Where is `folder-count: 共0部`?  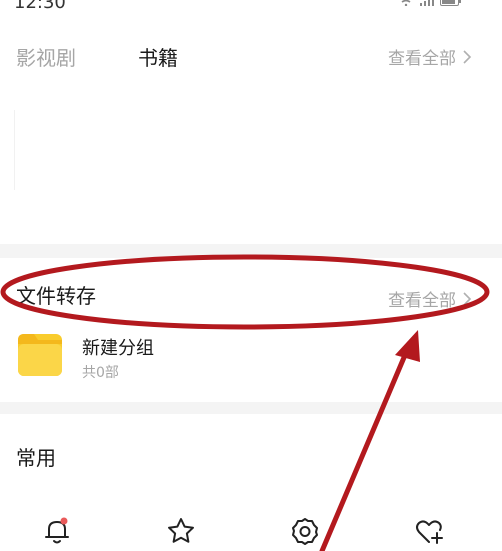 folder-count: 共0部 is located at coordinates (100, 373).